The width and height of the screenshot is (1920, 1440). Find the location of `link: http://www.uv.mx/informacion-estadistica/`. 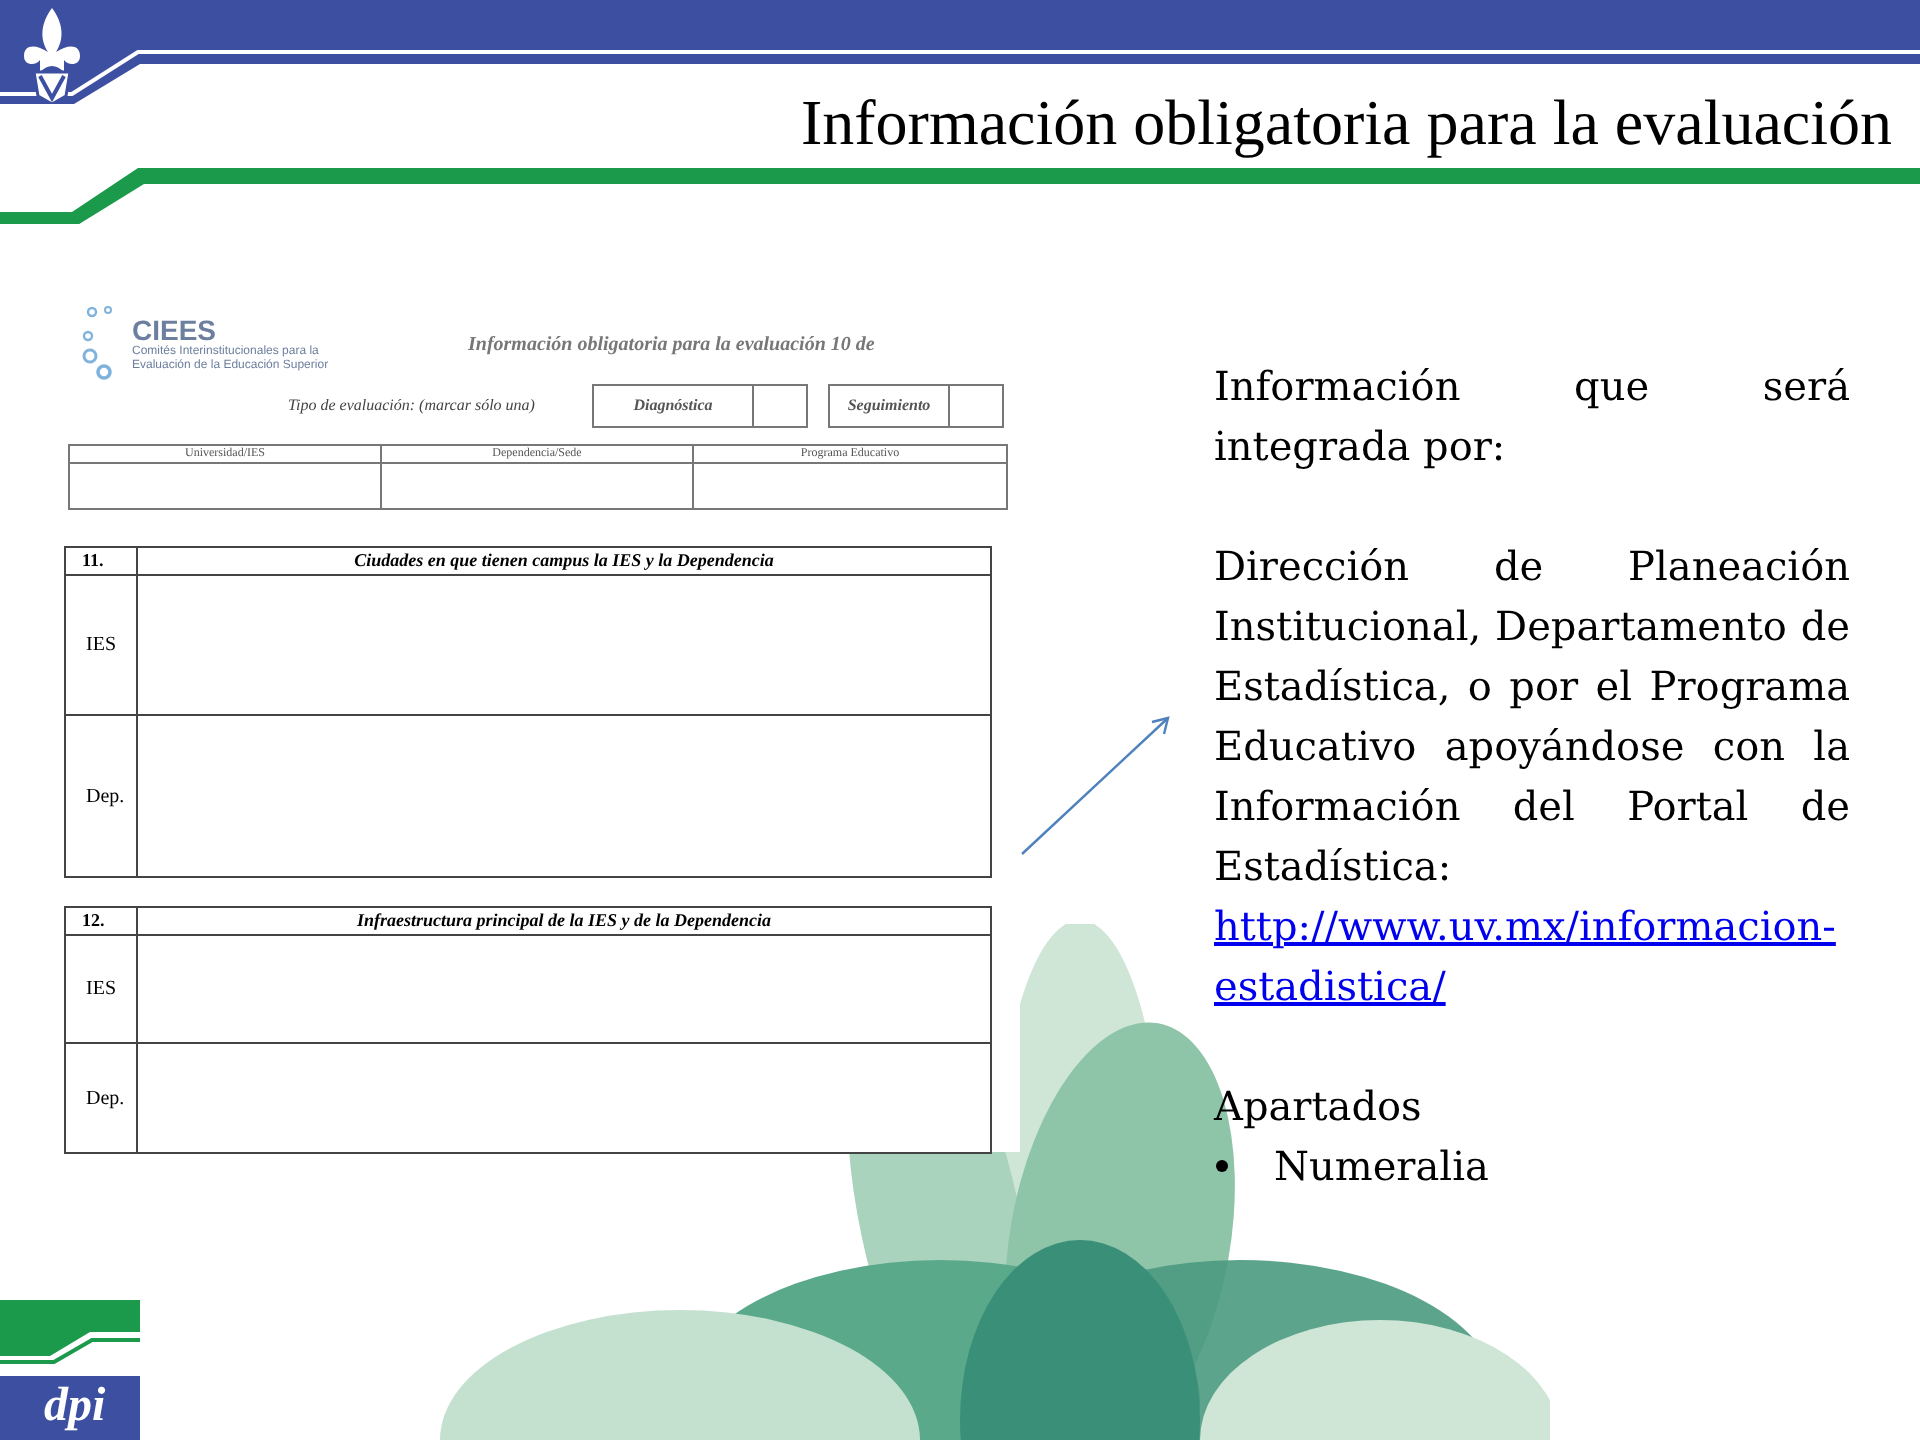

link: http://www.uv.mx/informacion-estadistica/ is located at coordinates (1532, 956).